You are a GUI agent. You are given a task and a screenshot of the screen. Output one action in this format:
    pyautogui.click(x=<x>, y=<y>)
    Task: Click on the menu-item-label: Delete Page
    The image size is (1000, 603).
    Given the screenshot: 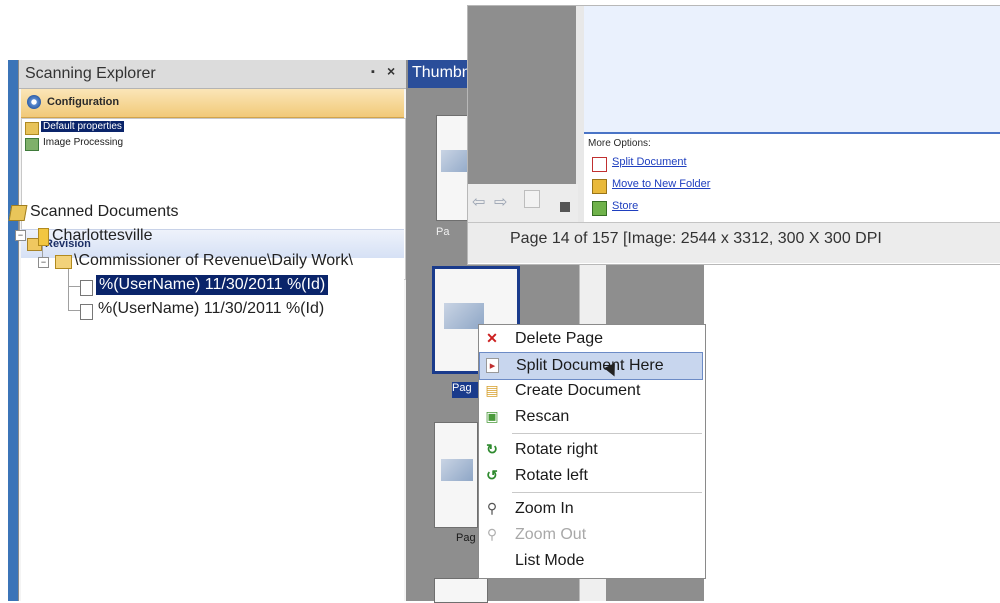 What is the action you would take?
    pyautogui.click(x=559, y=338)
    